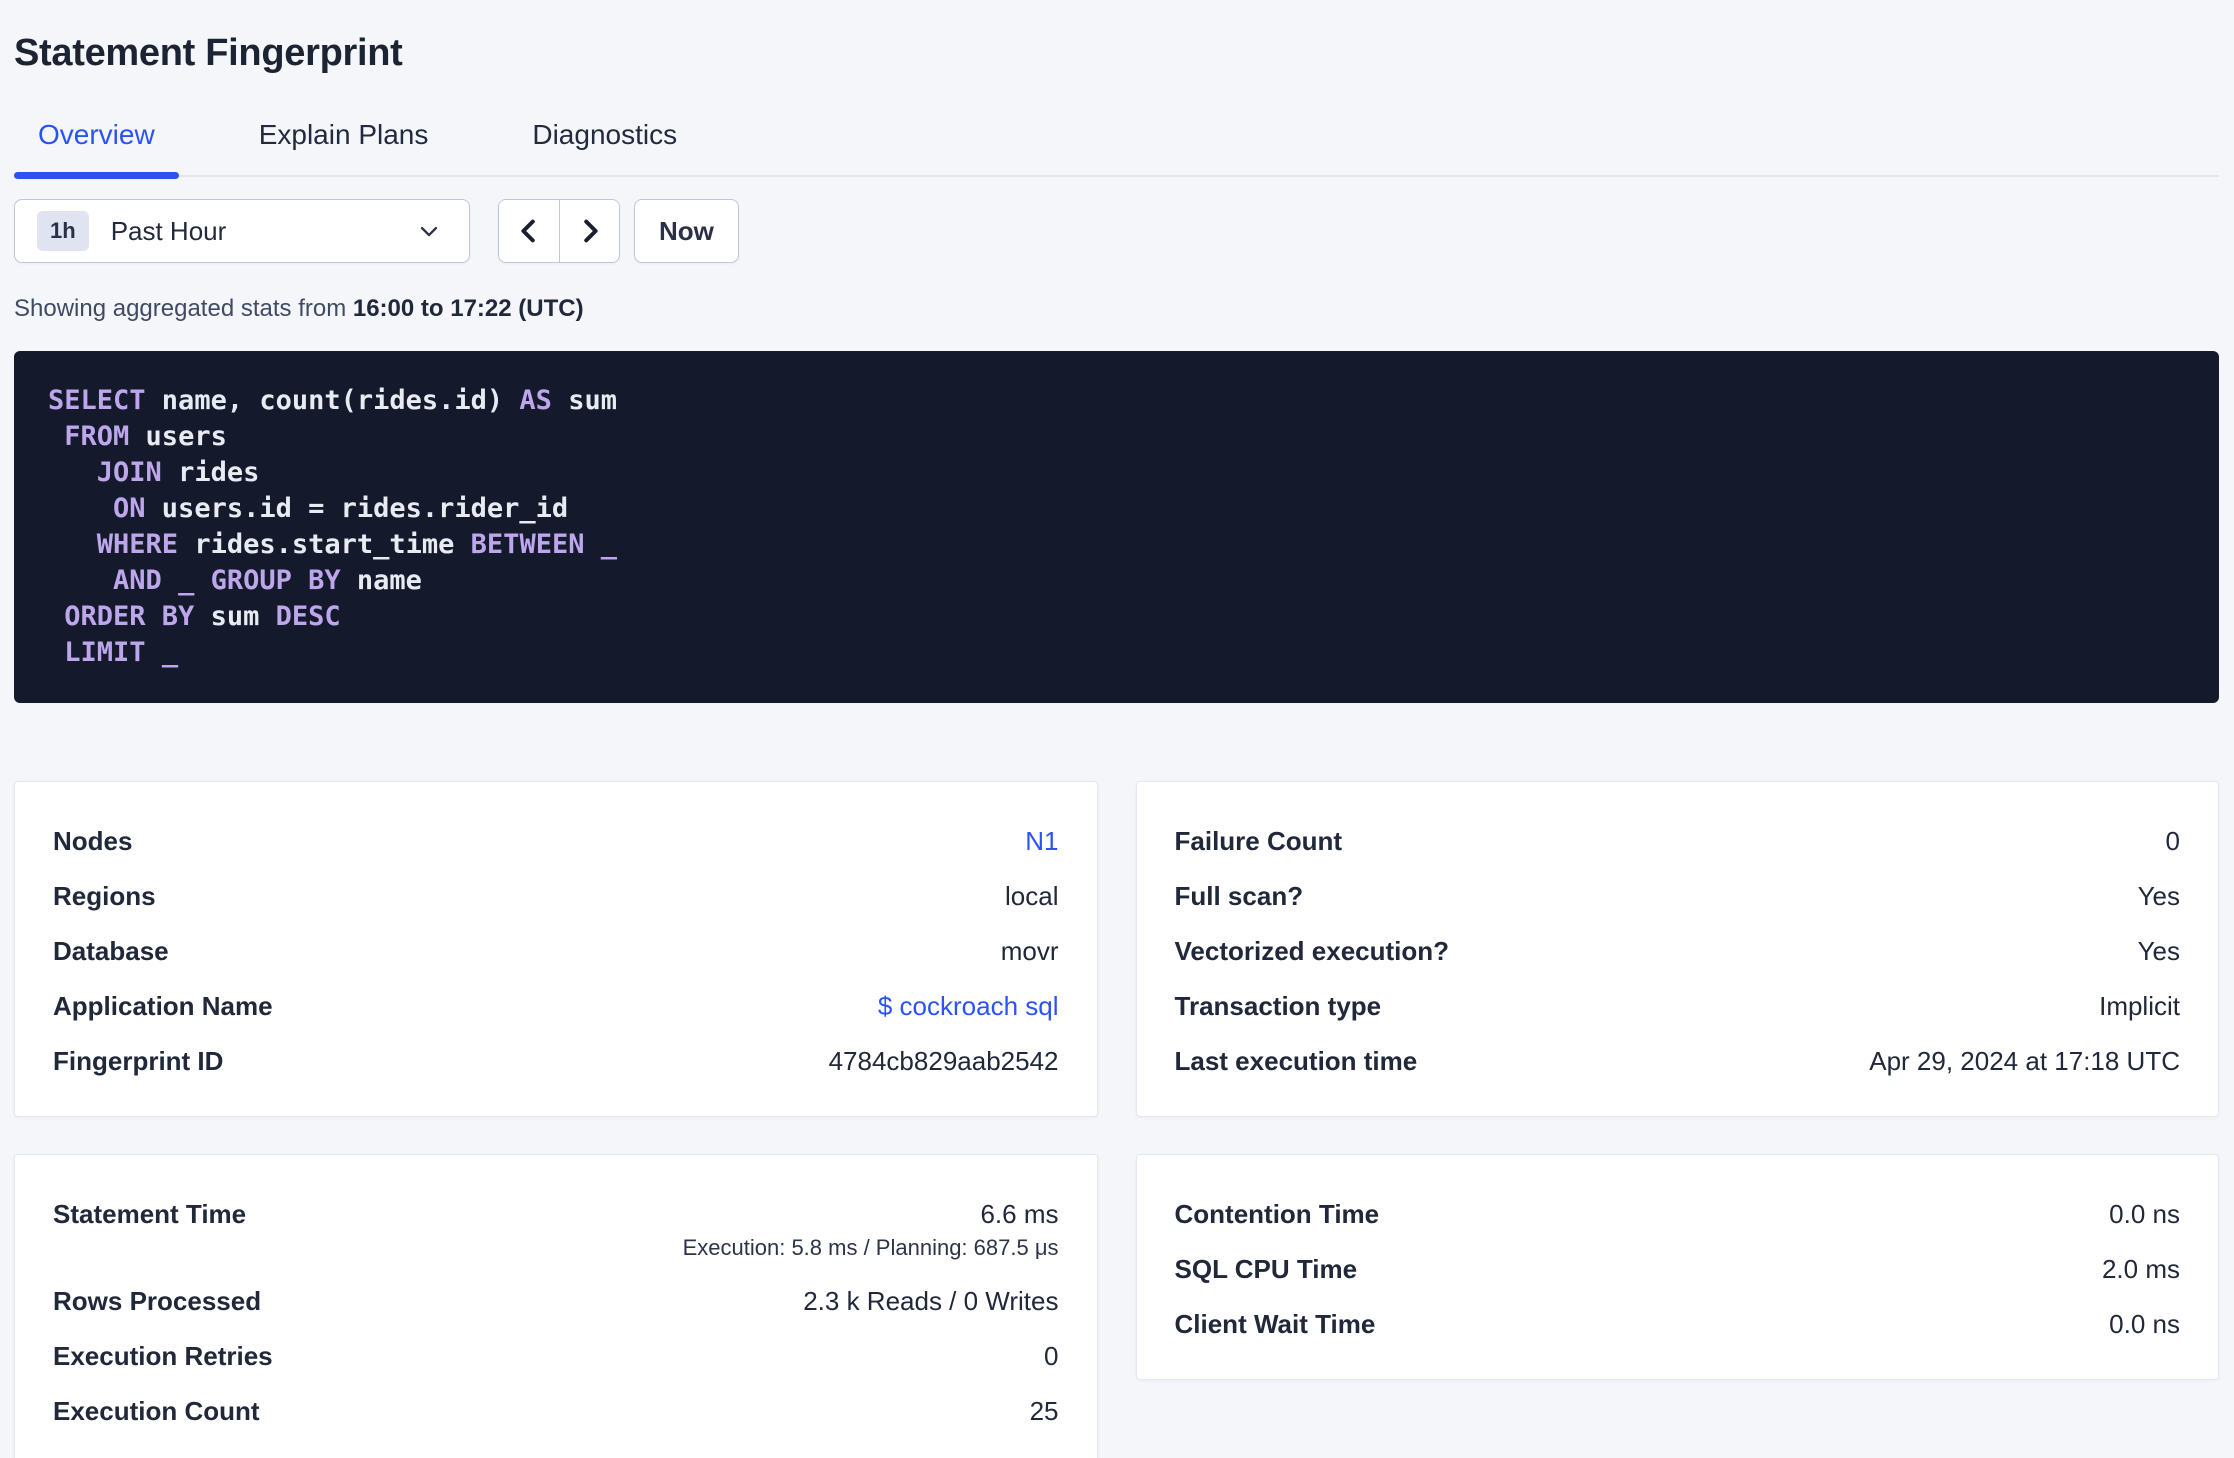 The height and width of the screenshot is (1458, 2234). Describe the element at coordinates (242, 231) in the screenshot. I see `time-range-dropdown: 1h Past Hour` at that location.